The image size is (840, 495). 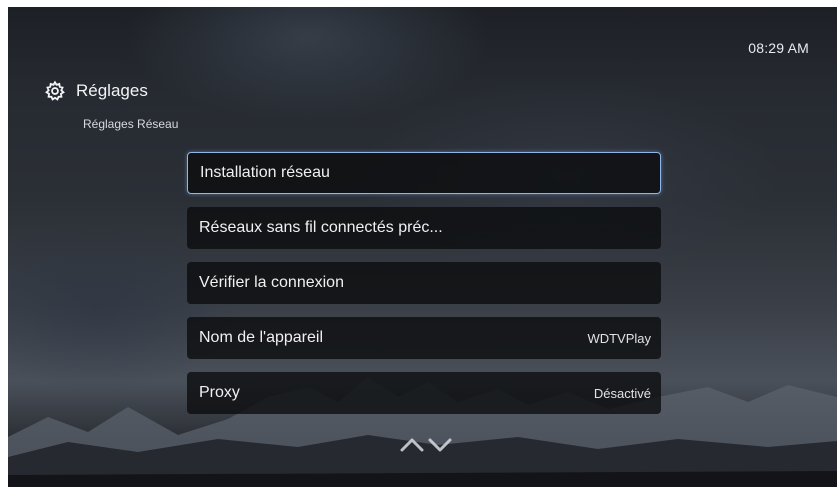 I want to click on menu-item-proxy: Proxy Désactivé, so click(x=424, y=393).